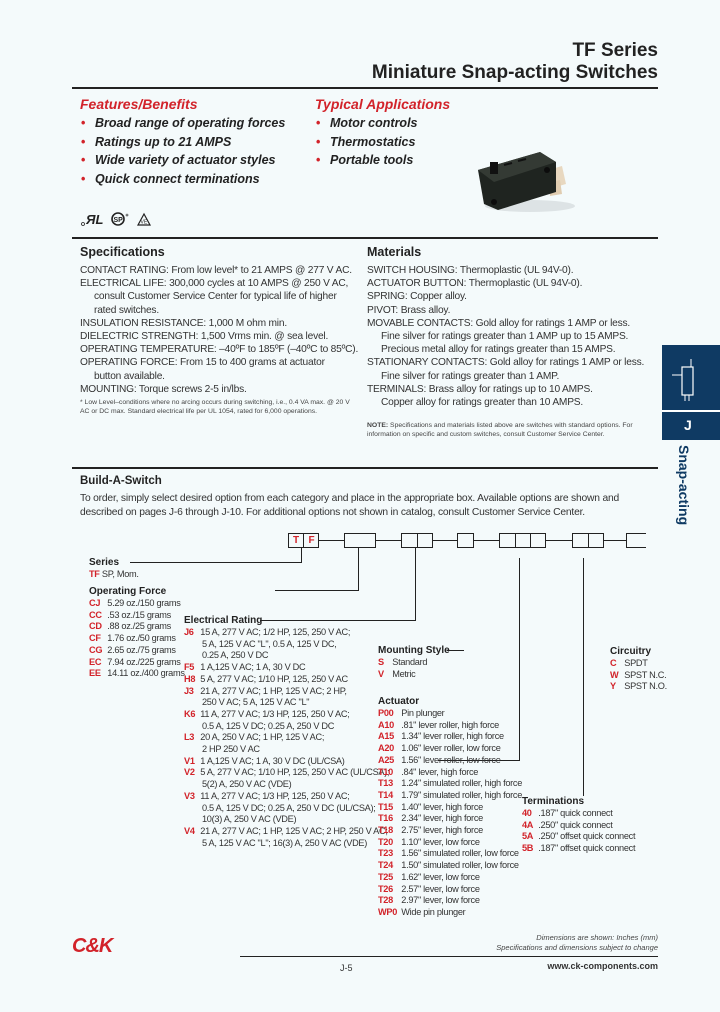  Describe the element at coordinates (450, 794) in the screenshot. I see `option-item: T14 1.79" simulated roller, high force` at that location.